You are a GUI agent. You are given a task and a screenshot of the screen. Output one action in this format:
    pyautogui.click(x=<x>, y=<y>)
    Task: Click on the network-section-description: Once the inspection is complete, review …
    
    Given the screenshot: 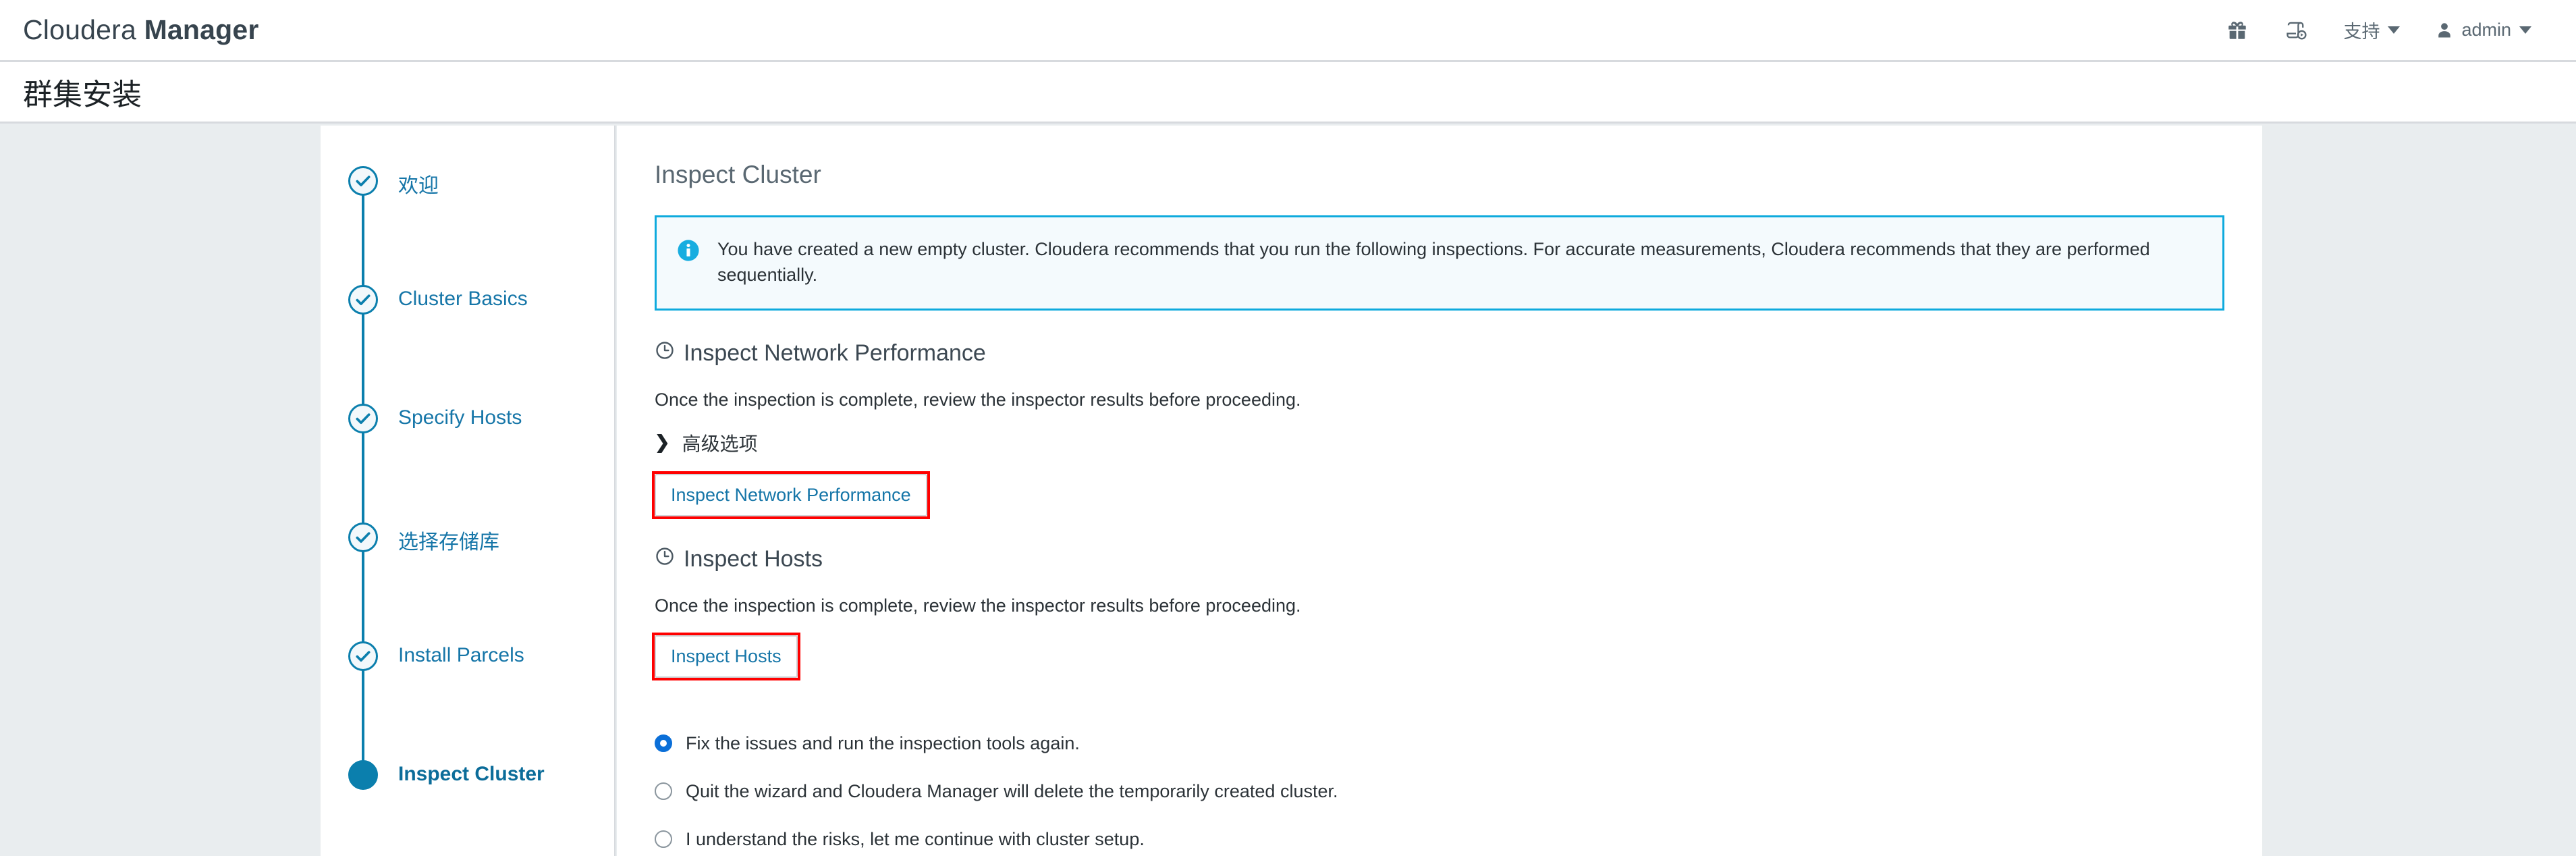 What is the action you would take?
    pyautogui.click(x=978, y=400)
    